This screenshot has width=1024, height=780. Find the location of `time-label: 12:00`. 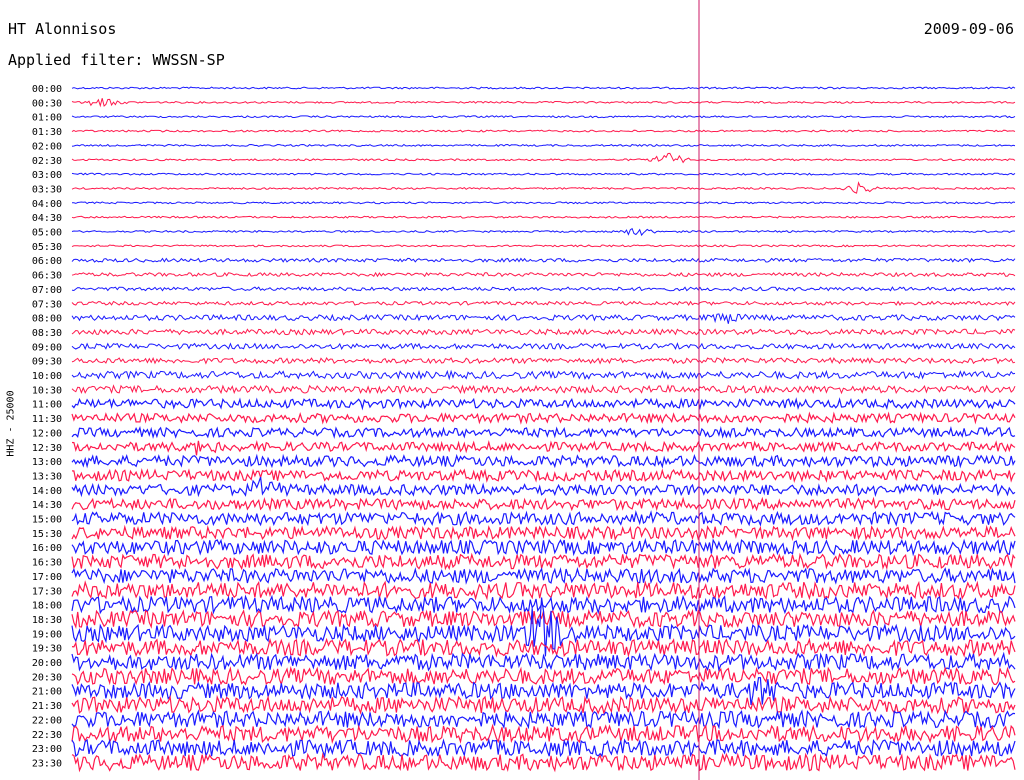

time-label: 12:00 is located at coordinates (47, 433).